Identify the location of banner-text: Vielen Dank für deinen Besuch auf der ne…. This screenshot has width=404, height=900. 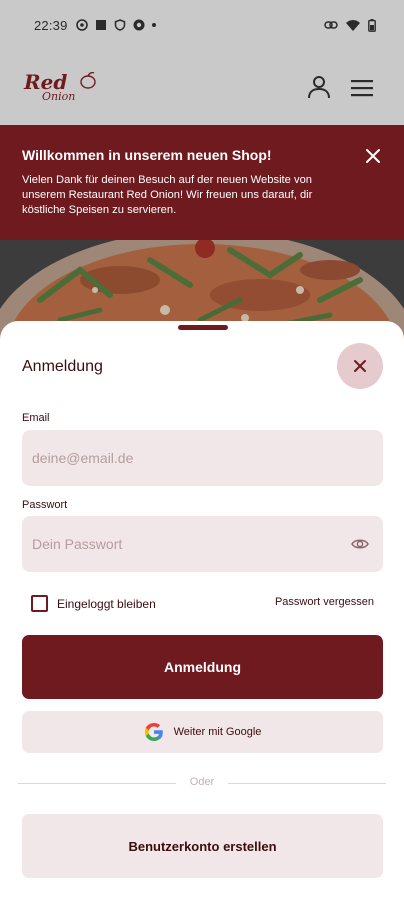
(167, 195).